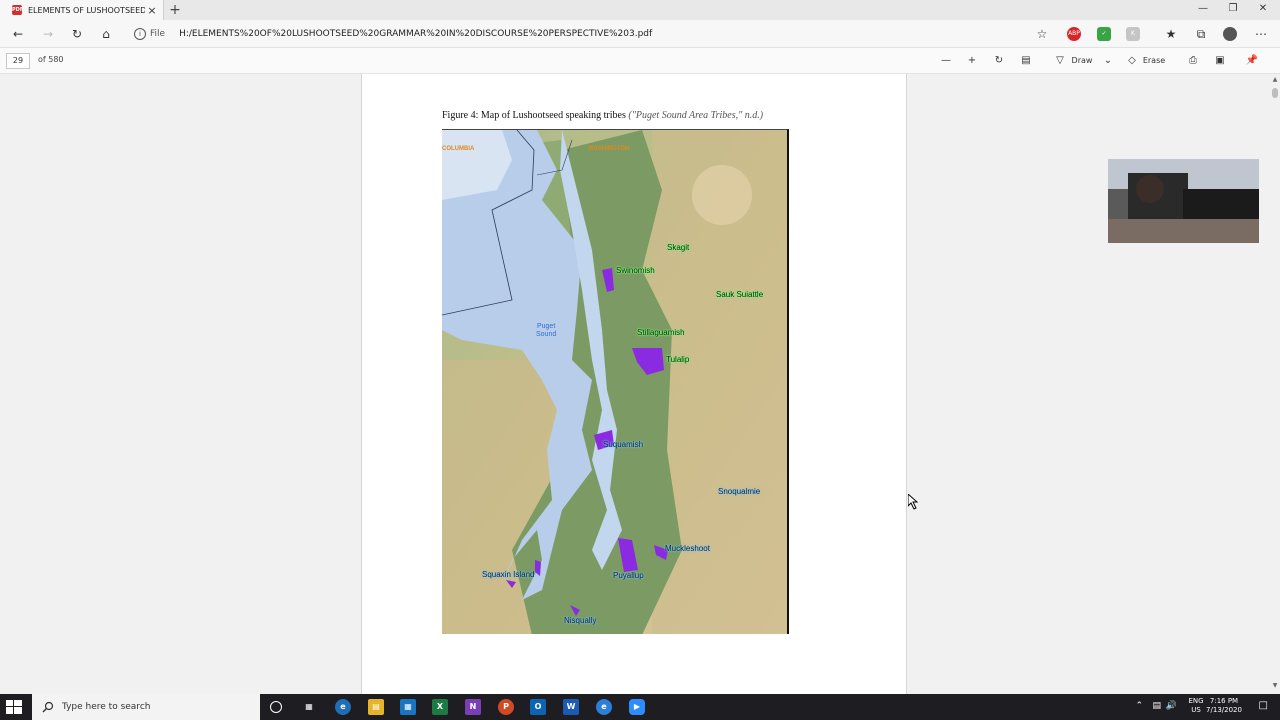 This screenshot has width=1280, height=720. Describe the element at coordinates (635, 270) in the screenshot. I see `tribe-label-swinomish: Swinomish` at that location.